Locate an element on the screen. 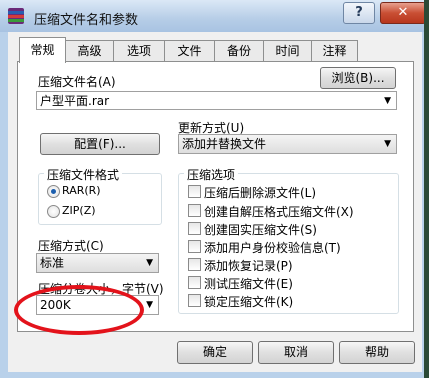 Image resolution: width=429 pixels, height=378 pixels. tab-options: 选项 is located at coordinates (139, 51).